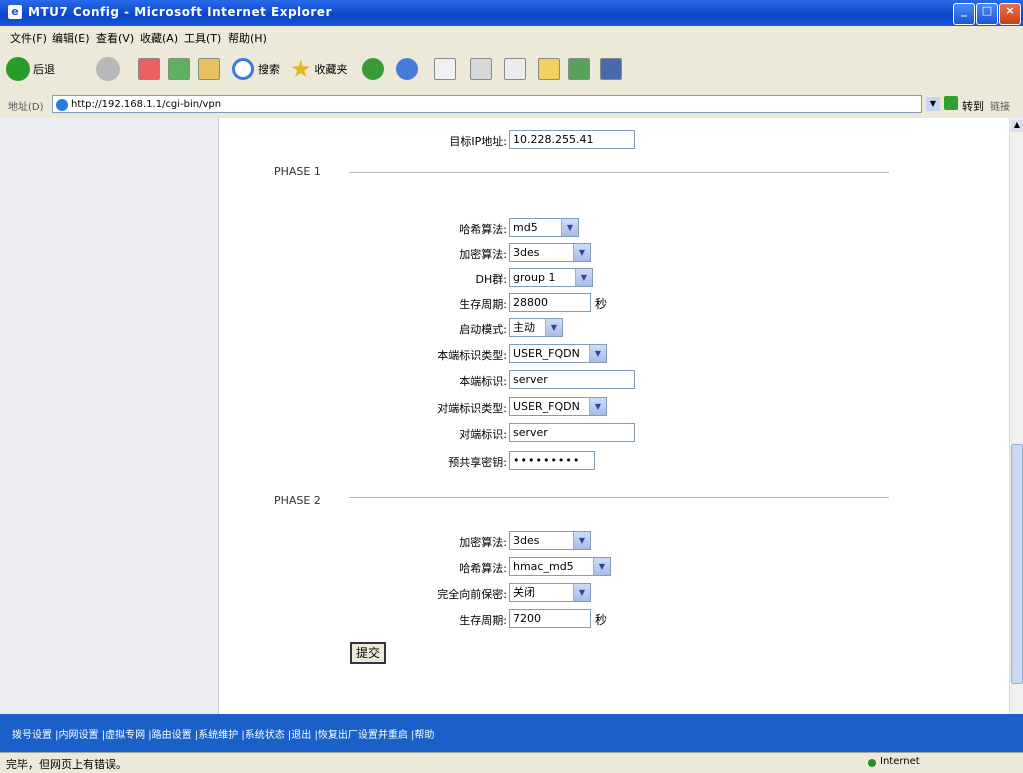 This screenshot has width=1023, height=773. I want to click on p1-local-id-type-label: 本端标识类型:, so click(472, 355).